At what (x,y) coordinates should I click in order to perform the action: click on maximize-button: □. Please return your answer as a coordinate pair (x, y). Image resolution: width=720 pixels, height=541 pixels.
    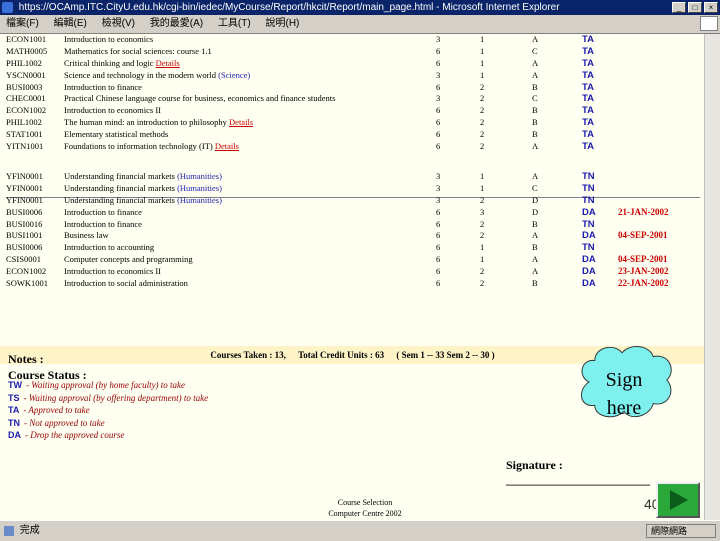
    Looking at the image, I should click on (695, 7).